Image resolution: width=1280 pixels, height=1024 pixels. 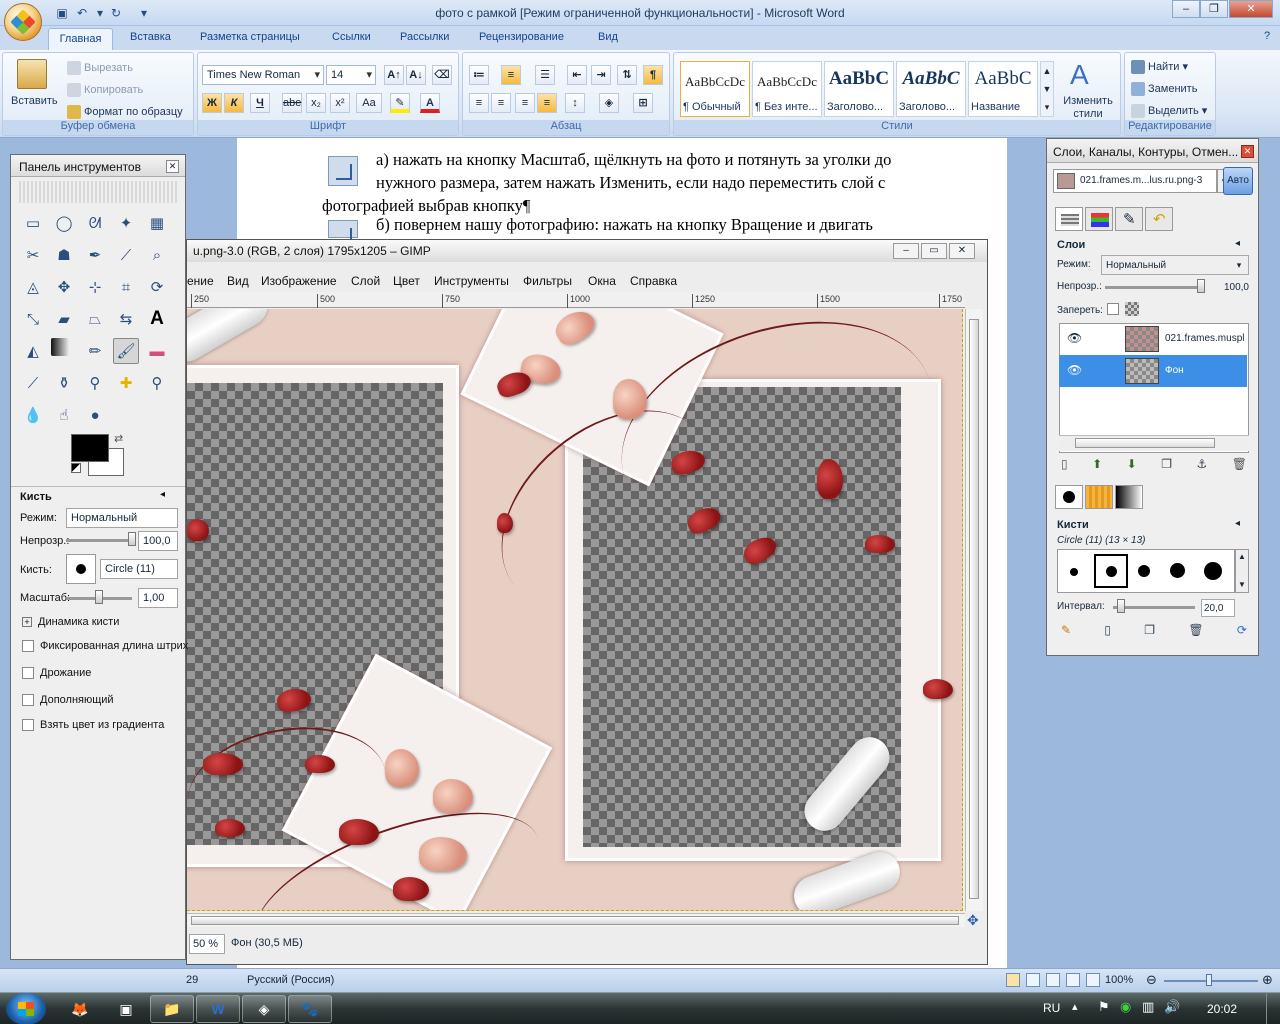 I want to click on text-icon: A, so click(x=157, y=319).